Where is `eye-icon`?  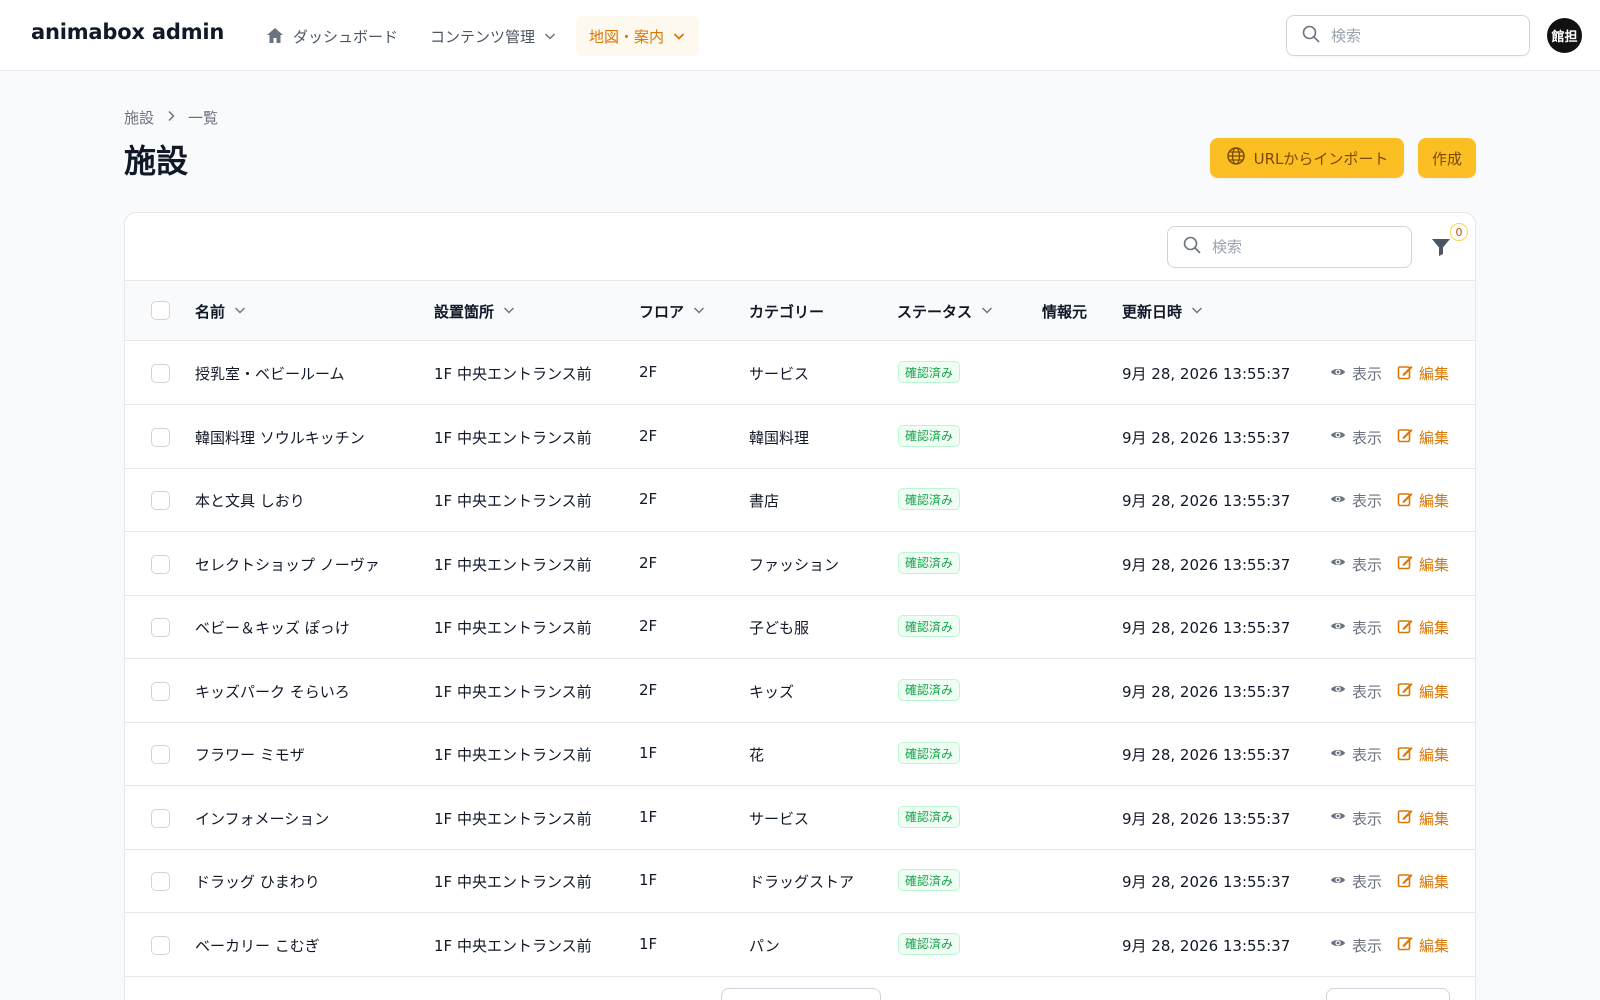
eye-icon is located at coordinates (1338, 755).